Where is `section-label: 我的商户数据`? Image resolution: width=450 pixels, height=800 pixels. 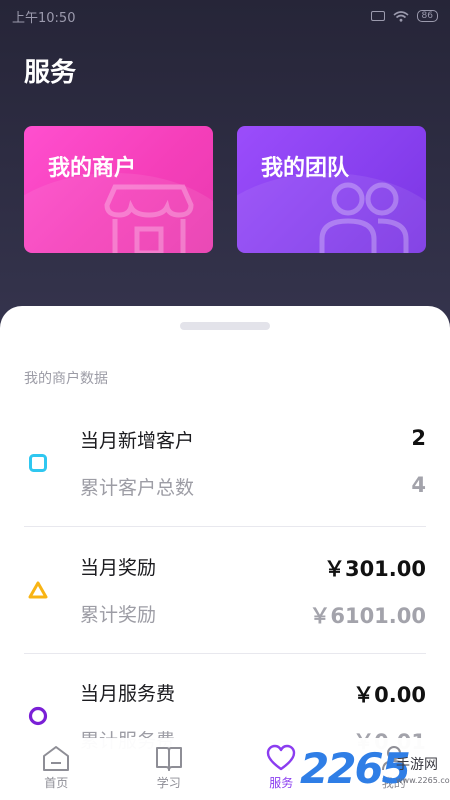 section-label: 我的商户数据 is located at coordinates (66, 379).